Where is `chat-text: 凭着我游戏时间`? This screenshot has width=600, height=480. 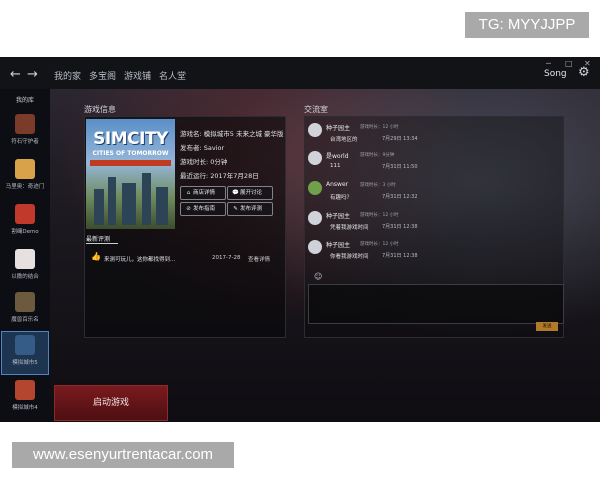
chat-text: 凭着我游戏时间 is located at coordinates (349, 228).